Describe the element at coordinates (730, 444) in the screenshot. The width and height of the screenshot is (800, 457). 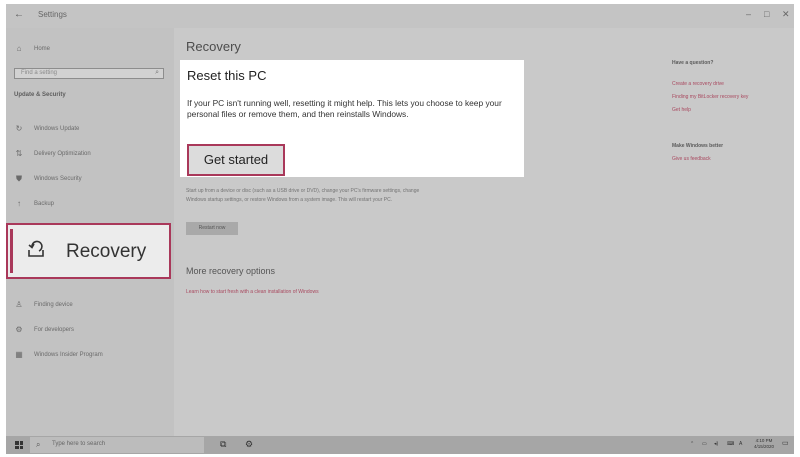
I see `keyboard-icon: ⌨` at that location.